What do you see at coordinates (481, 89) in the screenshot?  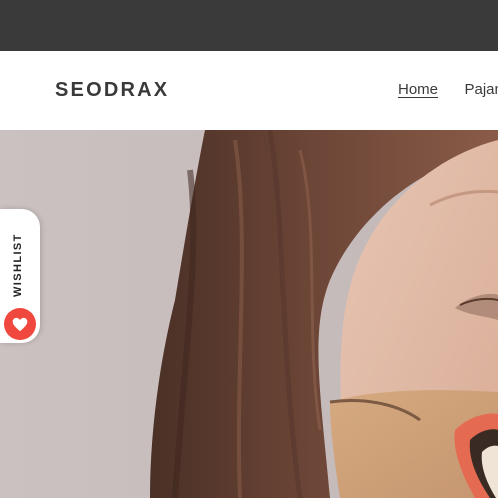 I see `nav-item-pajamas: Pajamas` at bounding box center [481, 89].